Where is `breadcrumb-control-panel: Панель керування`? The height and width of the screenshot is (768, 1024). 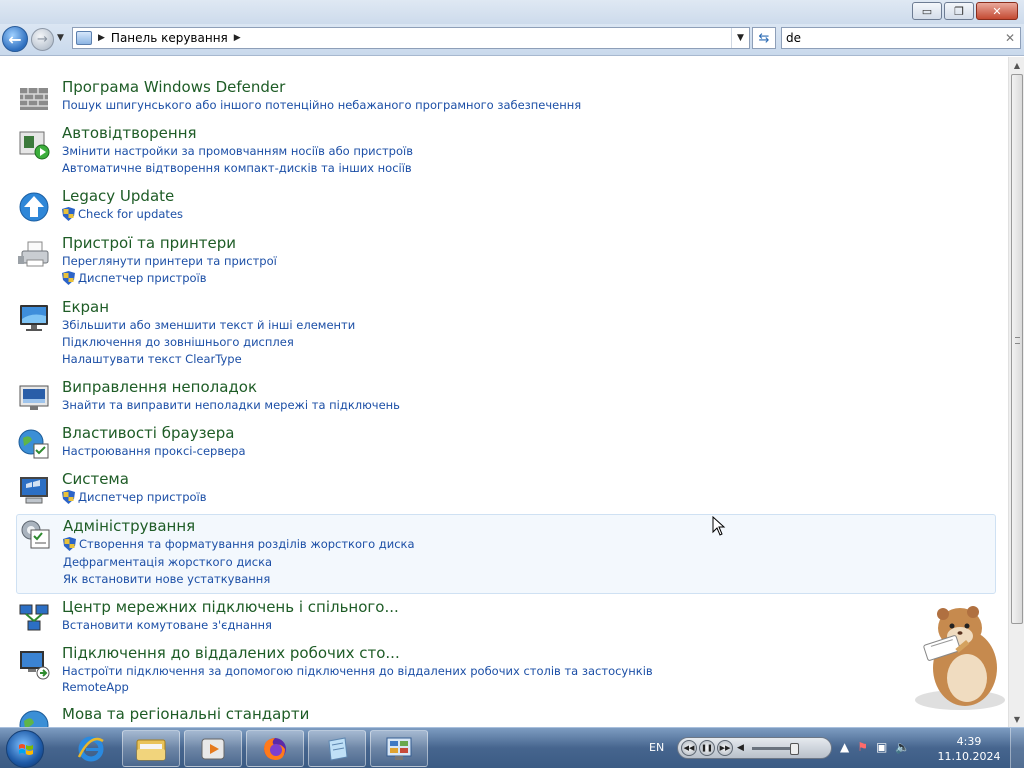
breadcrumb-control-panel: Панель керування is located at coordinates (169, 38).